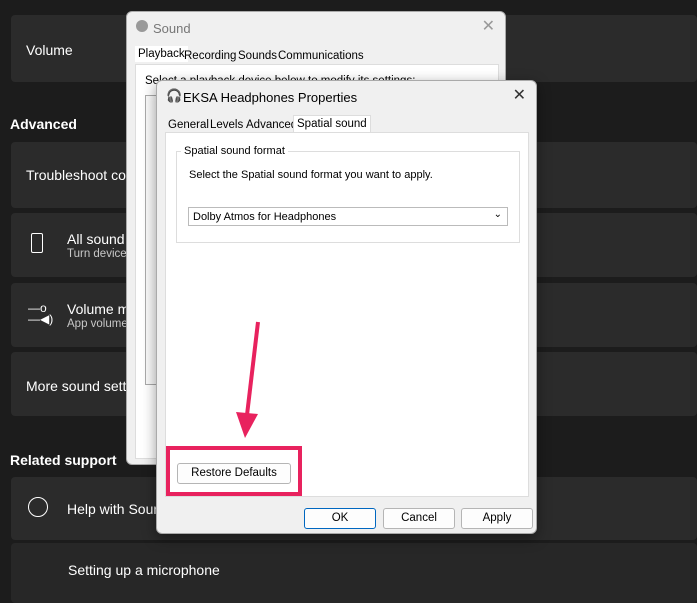  I want to click on format-value: Dolby Atmos for Headphones, so click(265, 217).